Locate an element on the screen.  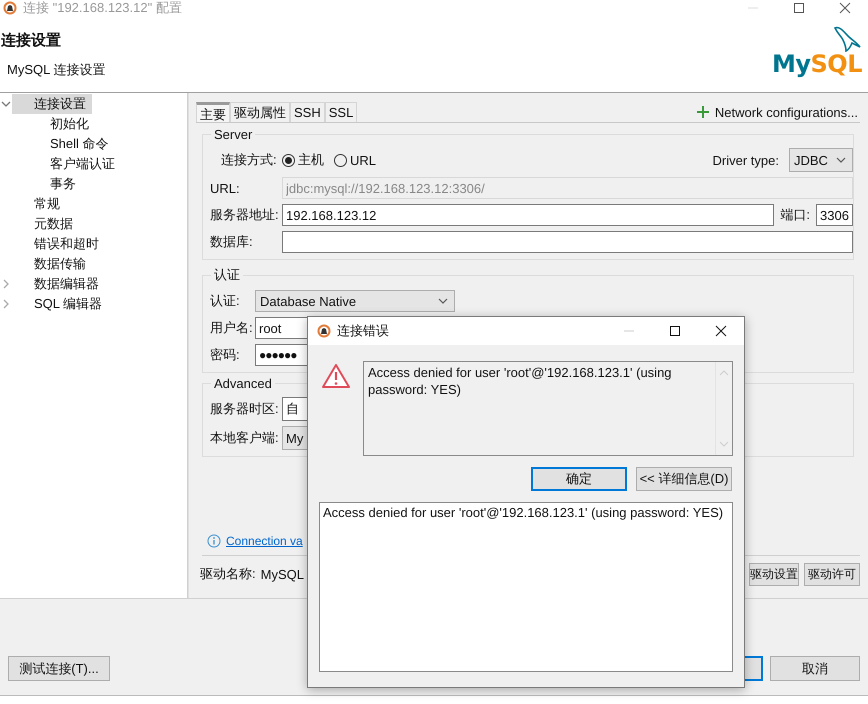
field-label: 本地客户端: is located at coordinates (243, 438).